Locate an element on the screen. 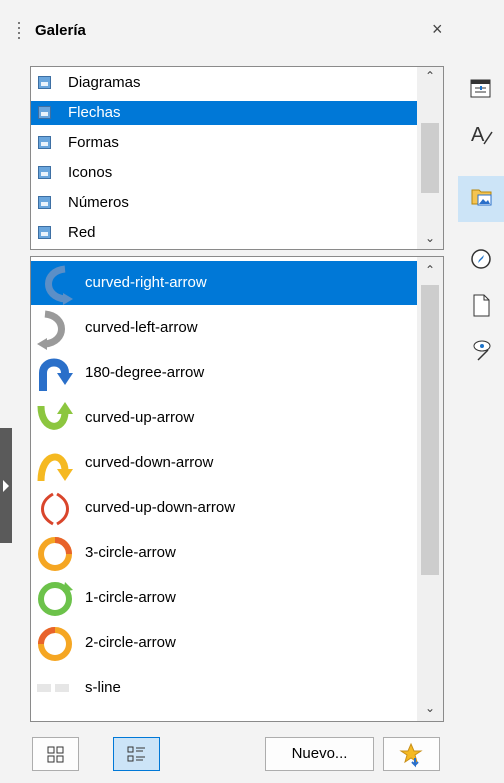  items-list-scrollbar: ⌃ ⌄ is located at coordinates (430, 489).